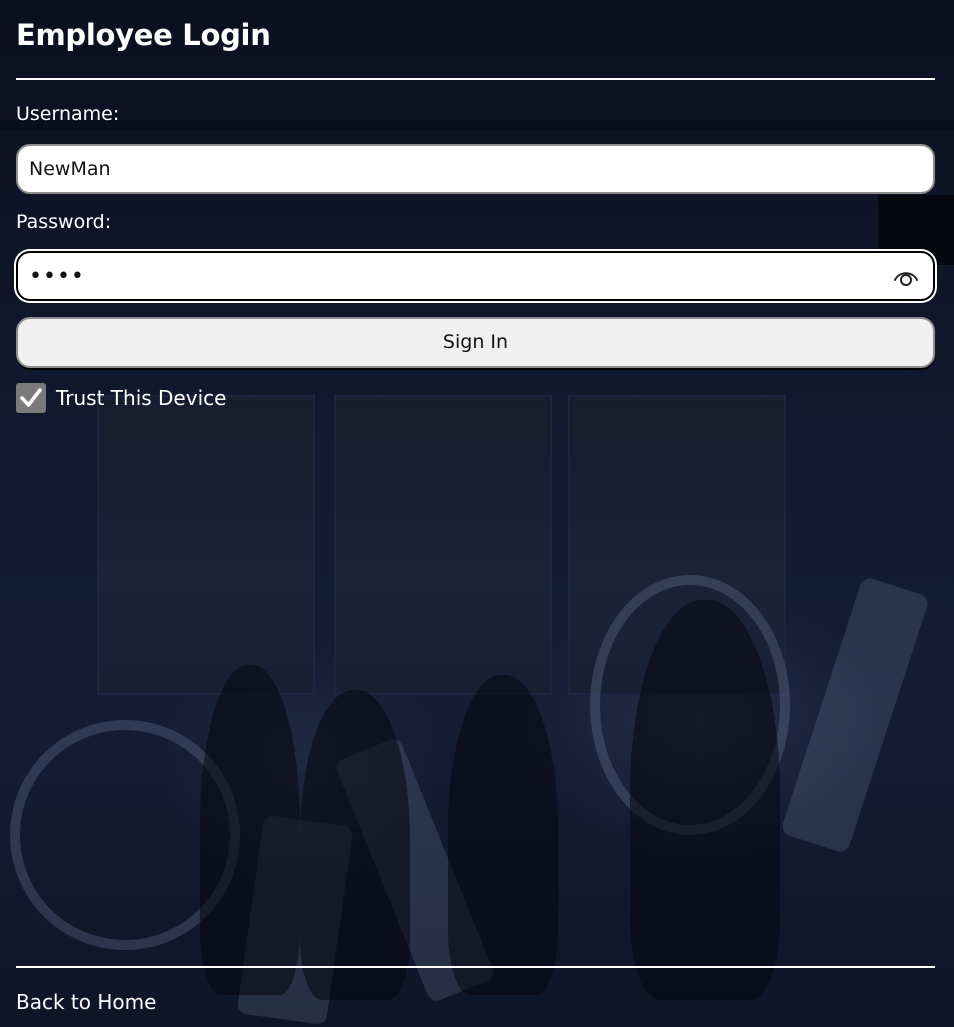 This screenshot has width=954, height=1027. I want to click on password-label: Password:, so click(64, 222).